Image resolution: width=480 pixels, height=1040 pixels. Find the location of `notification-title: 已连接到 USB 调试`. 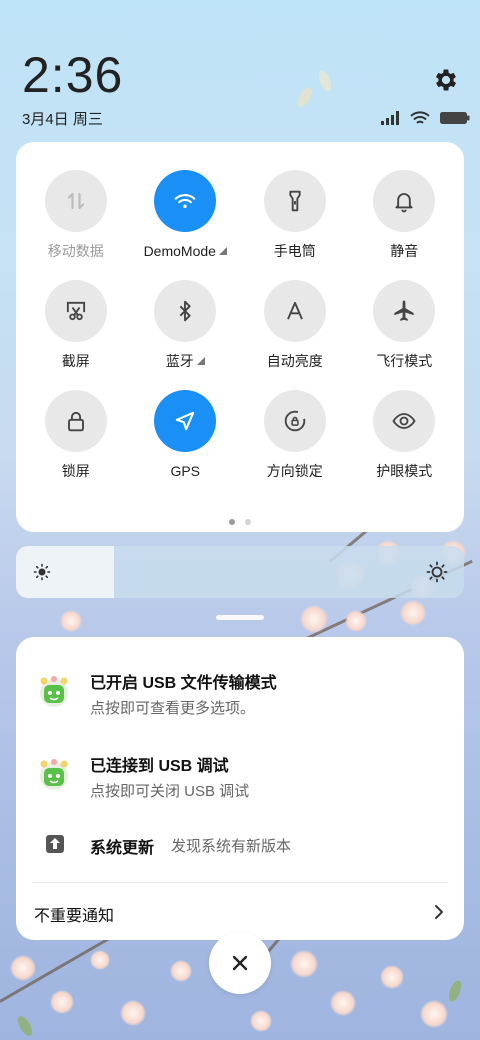

notification-title: 已连接到 USB 调试 is located at coordinates (159, 766).